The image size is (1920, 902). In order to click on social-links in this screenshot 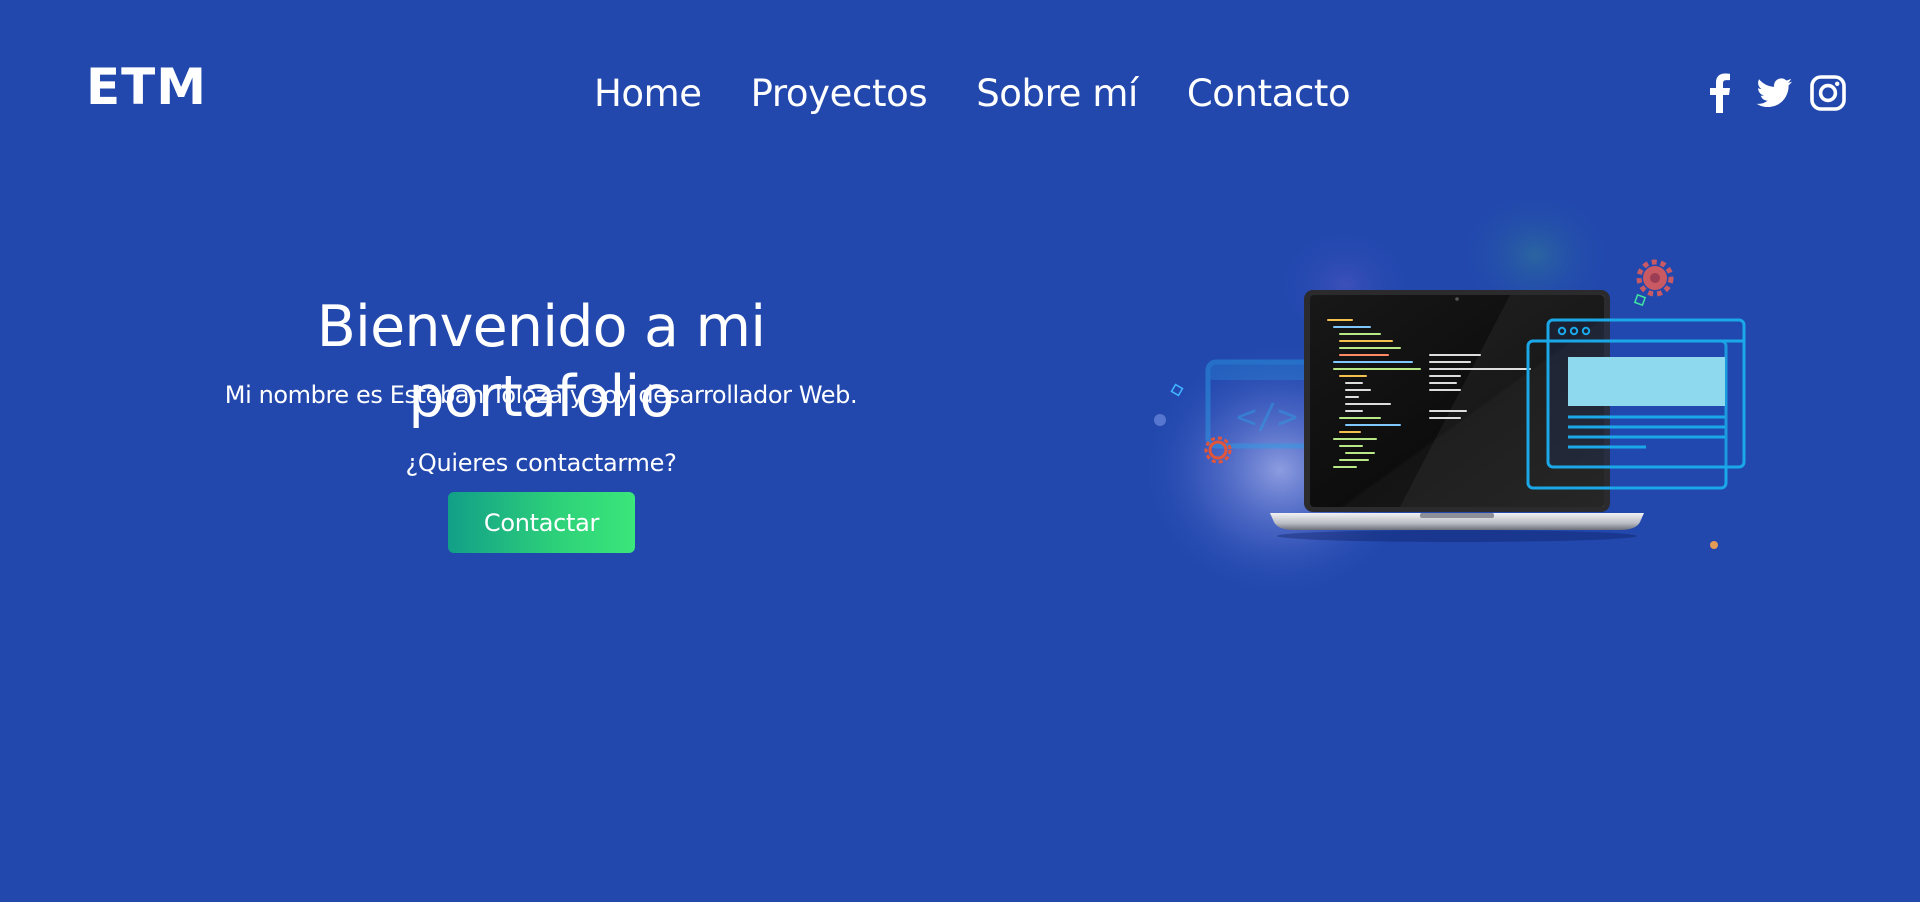, I will do `click(1774, 93)`.